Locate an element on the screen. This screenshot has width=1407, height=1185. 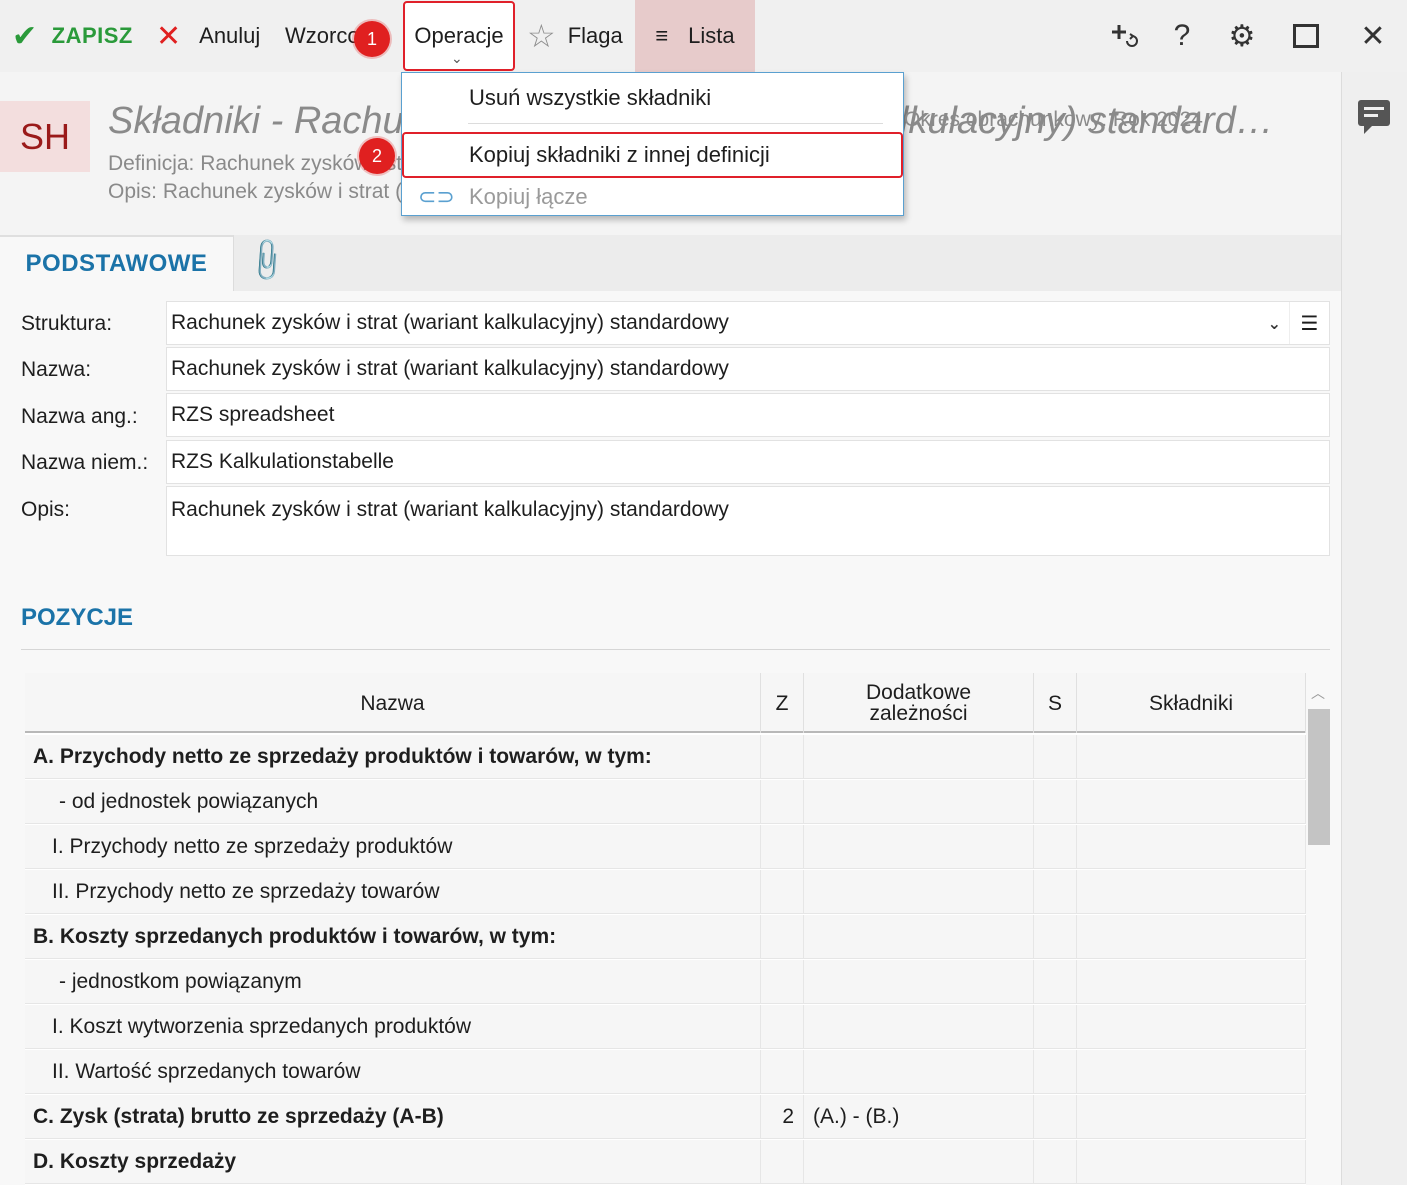
name-de-field: RZS Kalkulationstabelle is located at coordinates (748, 462).